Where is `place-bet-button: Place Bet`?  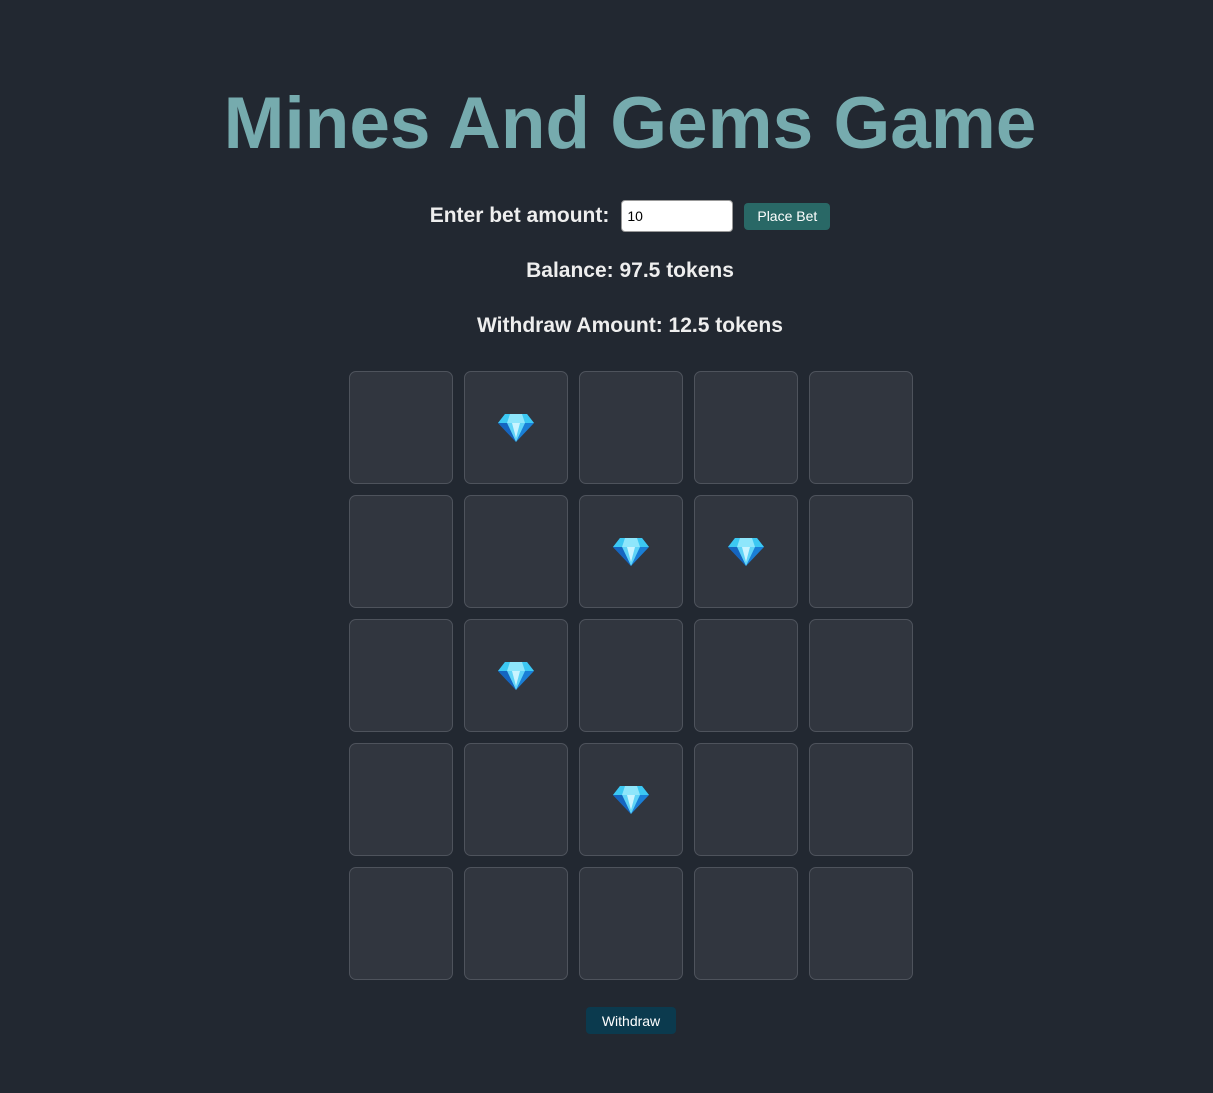 place-bet-button: Place Bet is located at coordinates (787, 216).